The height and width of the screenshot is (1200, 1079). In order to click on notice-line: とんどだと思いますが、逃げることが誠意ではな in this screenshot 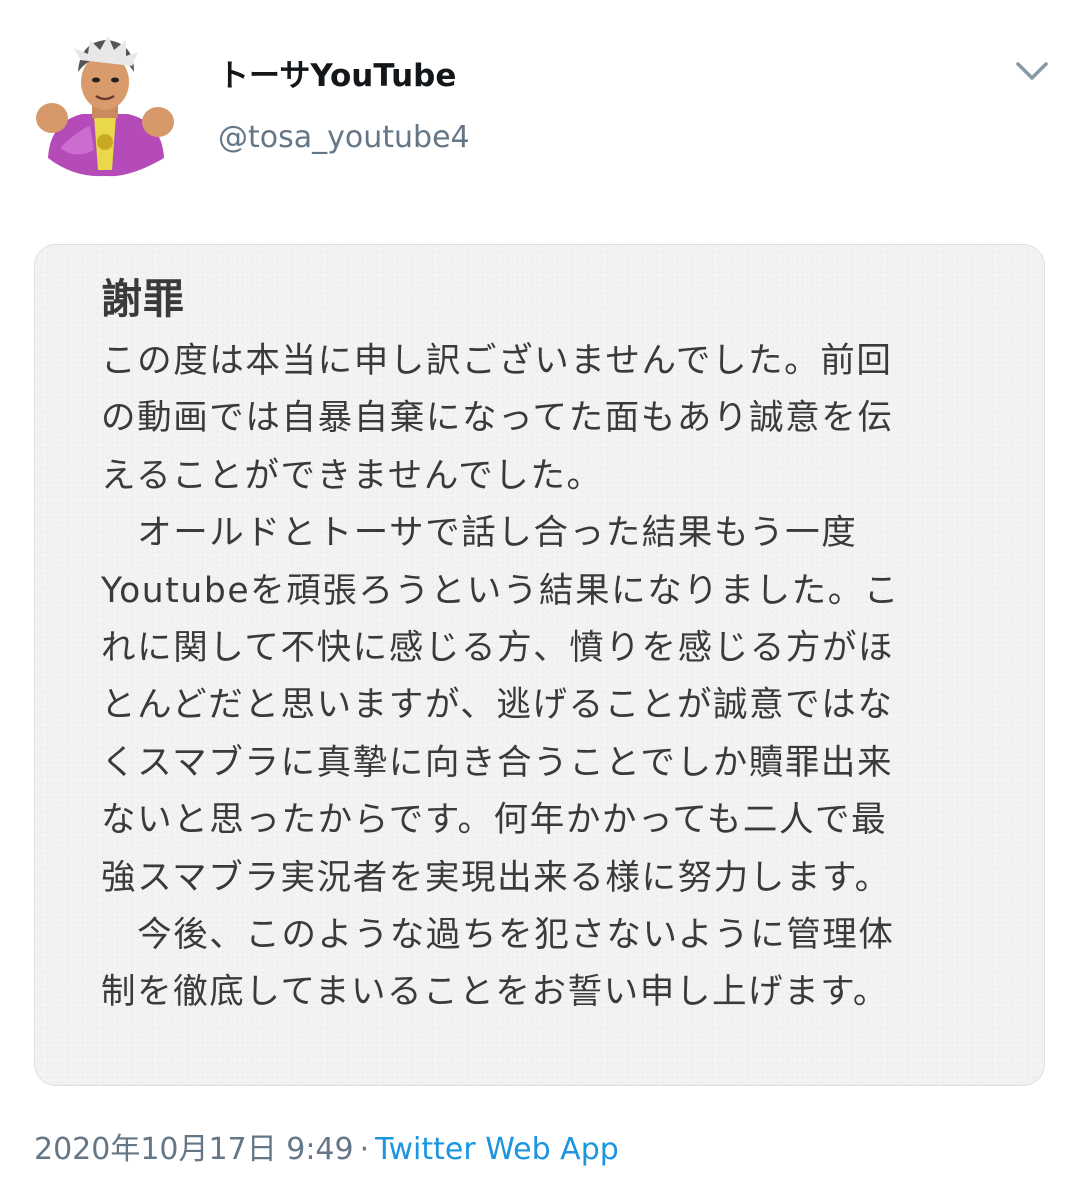, I will do `click(497, 705)`.